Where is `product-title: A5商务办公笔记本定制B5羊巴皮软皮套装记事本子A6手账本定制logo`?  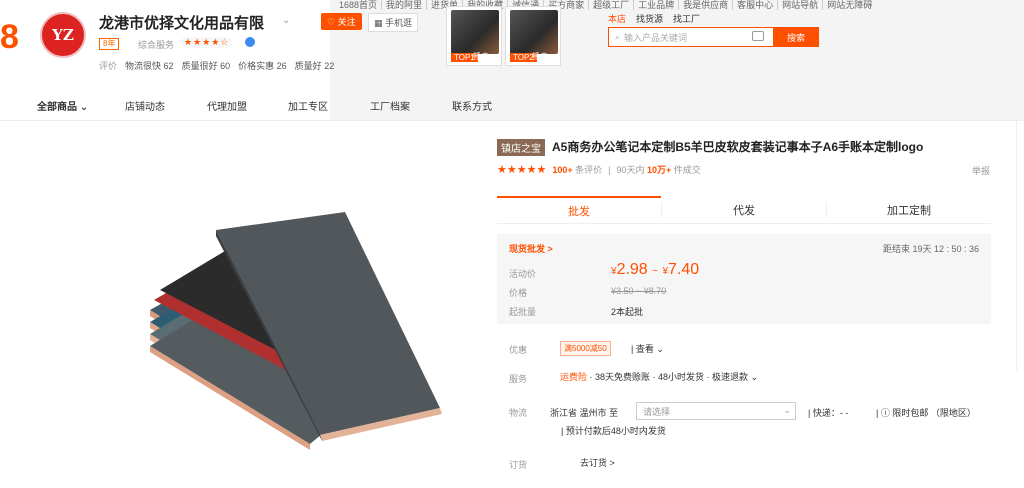
product-title: A5商务办公笔记本定制B5羊巴皮软皮套装记事本子A6手账本定制logo is located at coordinates (738, 147).